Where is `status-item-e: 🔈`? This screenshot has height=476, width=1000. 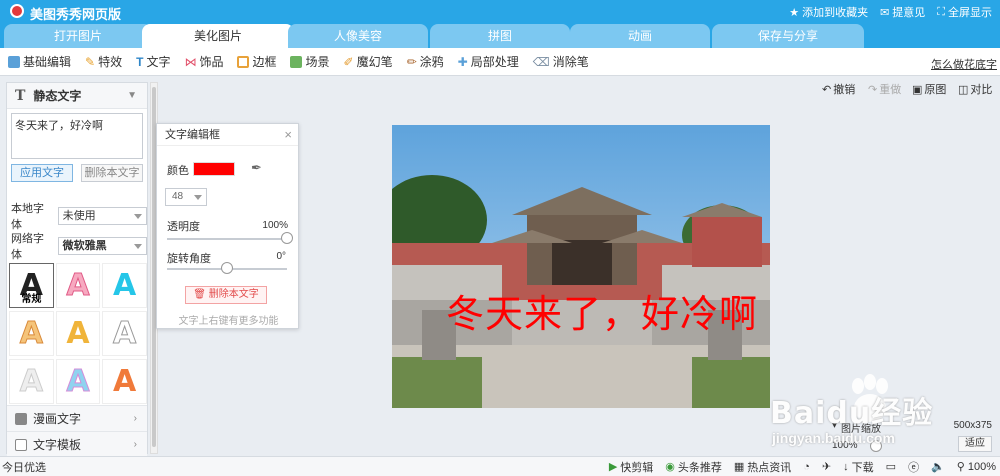
status-item-e: 🔈 is located at coordinates (938, 466).